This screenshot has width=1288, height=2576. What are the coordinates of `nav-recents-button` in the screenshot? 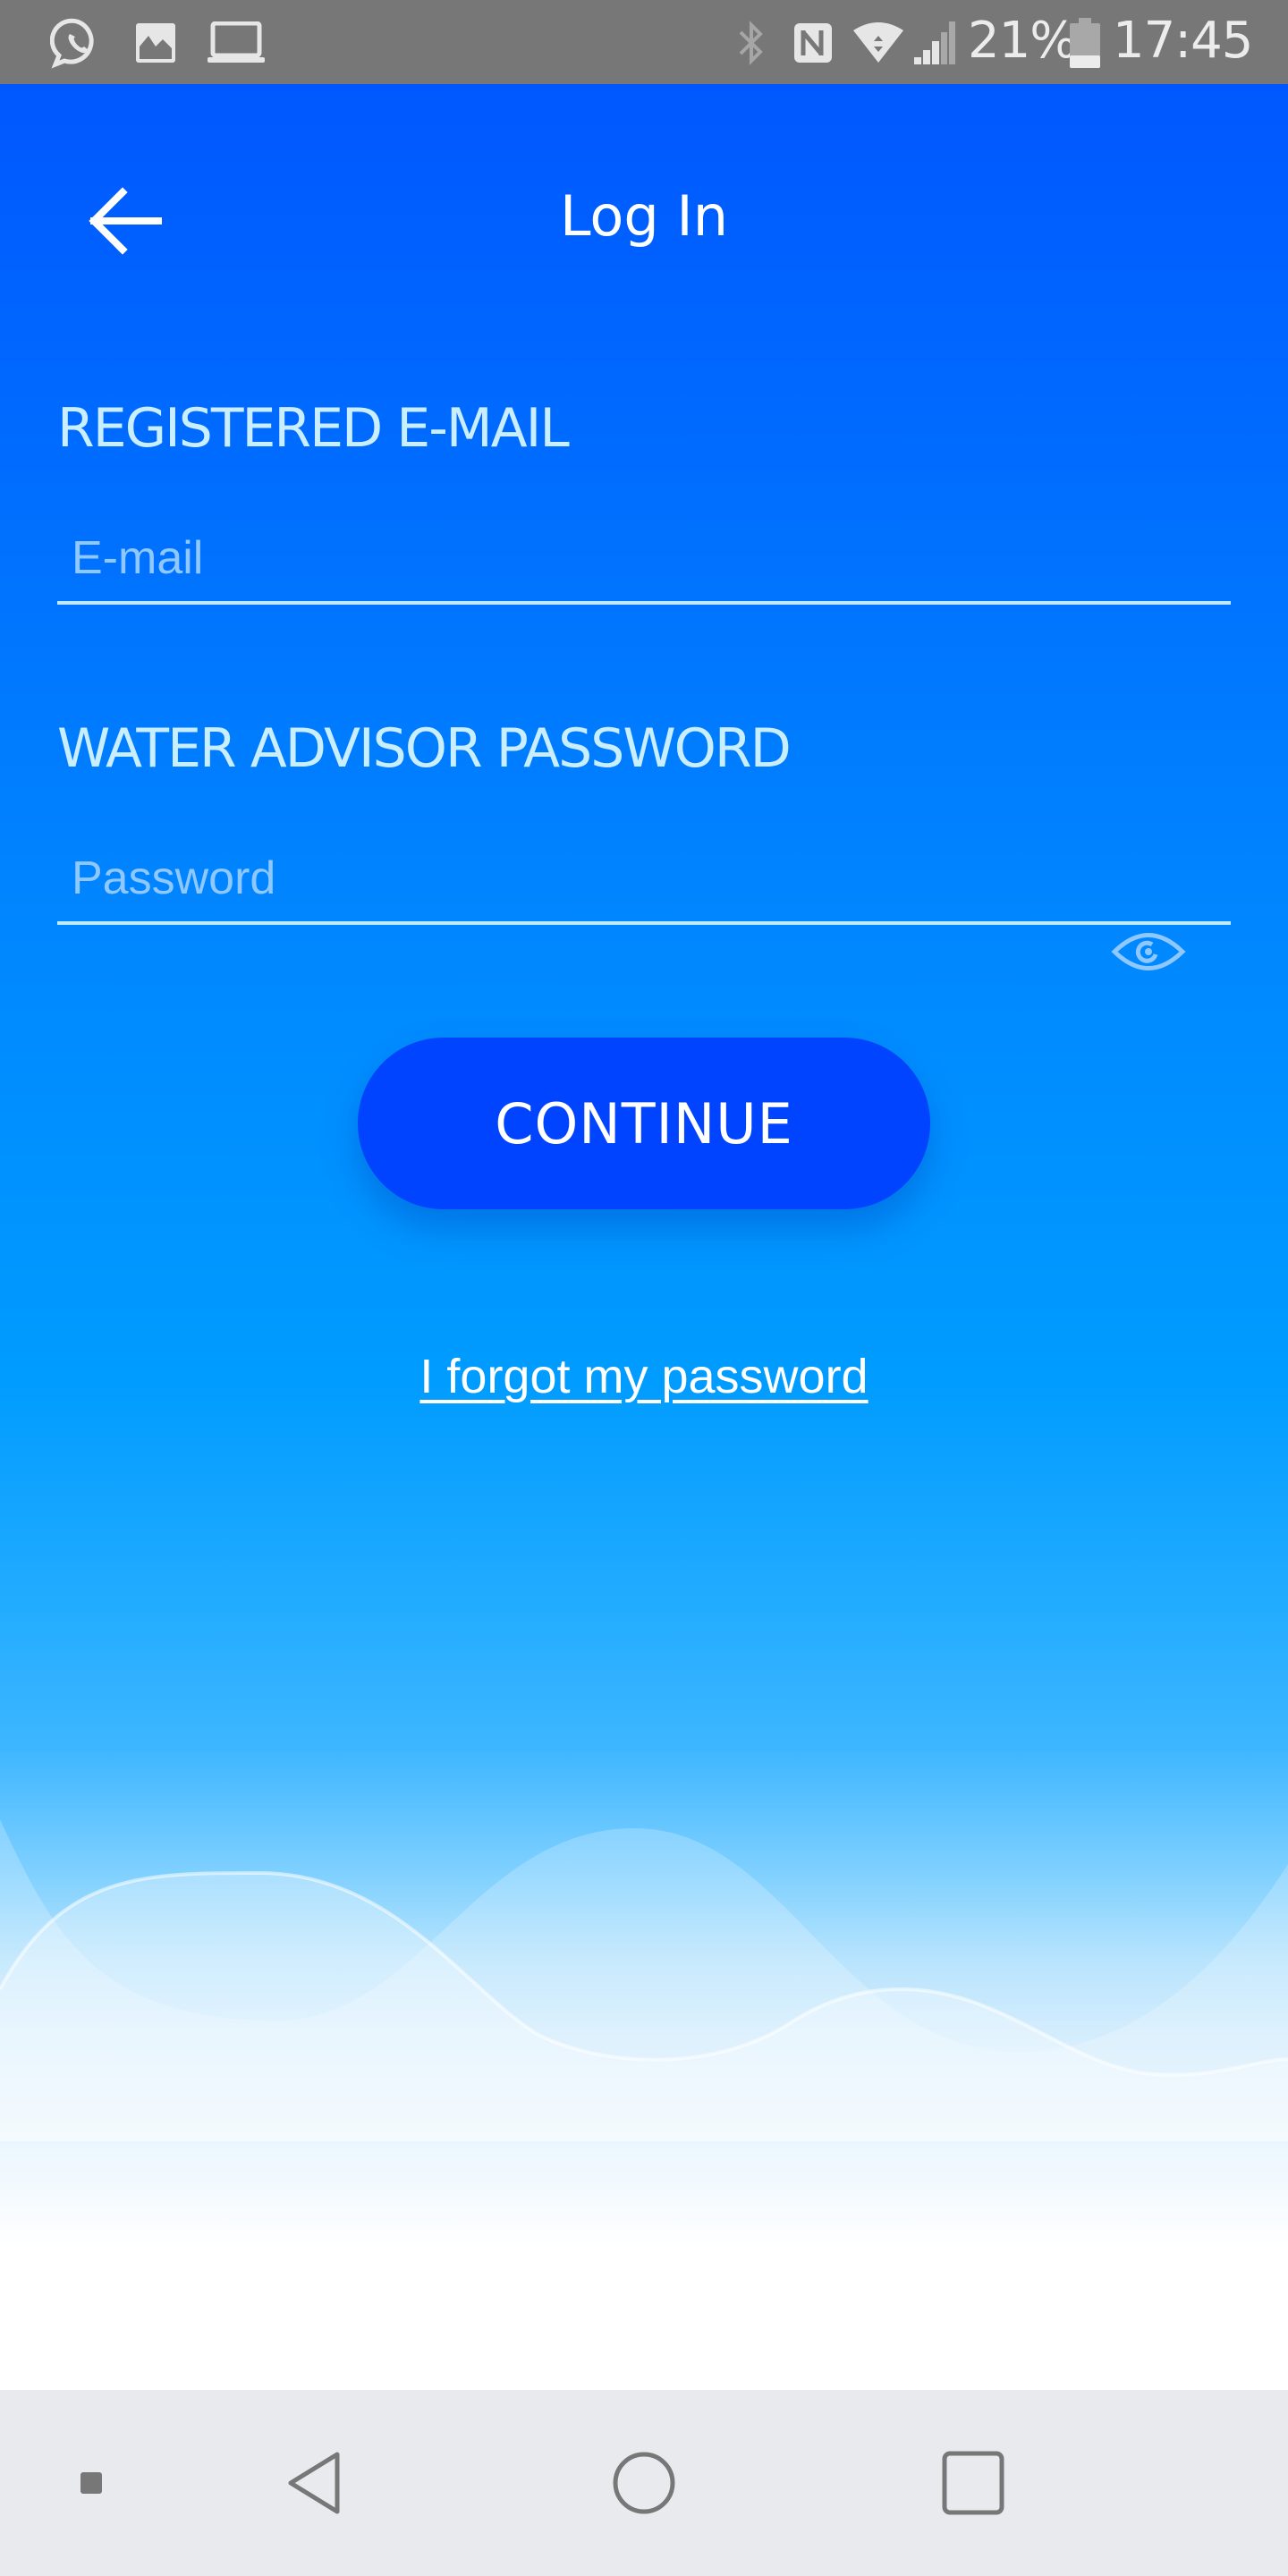 It's located at (973, 2483).